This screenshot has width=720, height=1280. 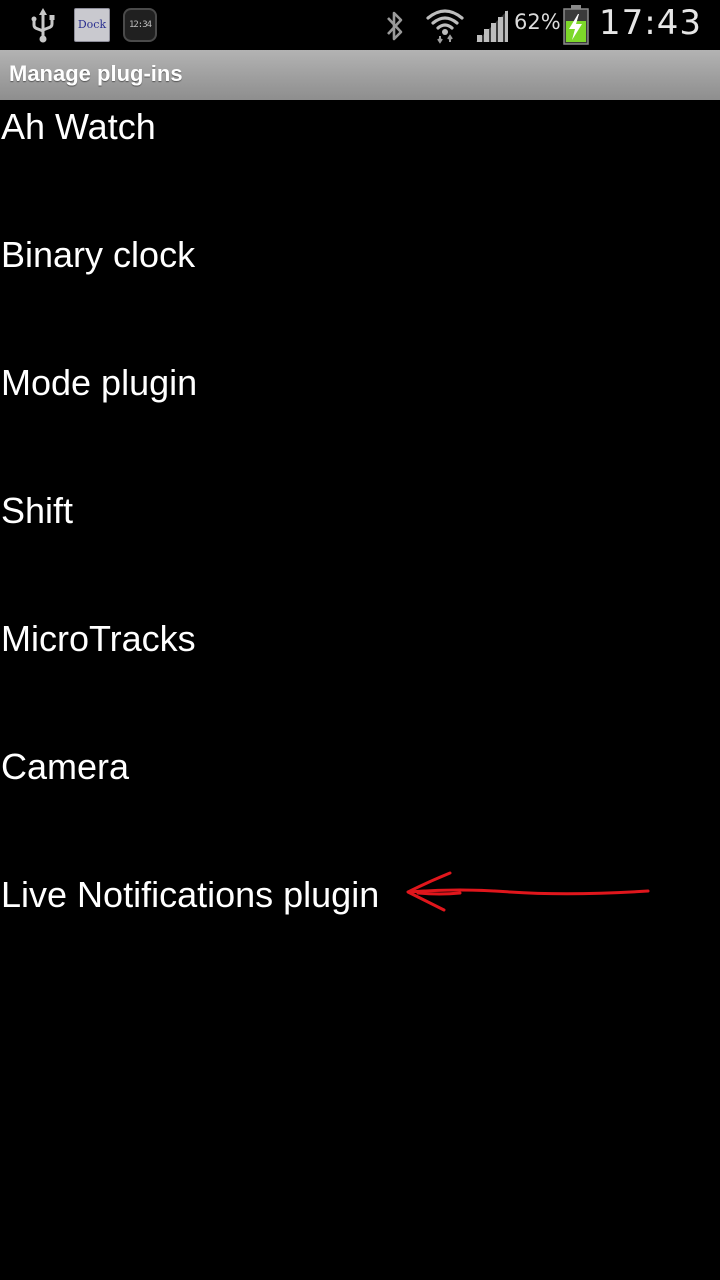 What do you see at coordinates (360, 676) in the screenshot?
I see `plugin-item-microtracks: MicroTracks` at bounding box center [360, 676].